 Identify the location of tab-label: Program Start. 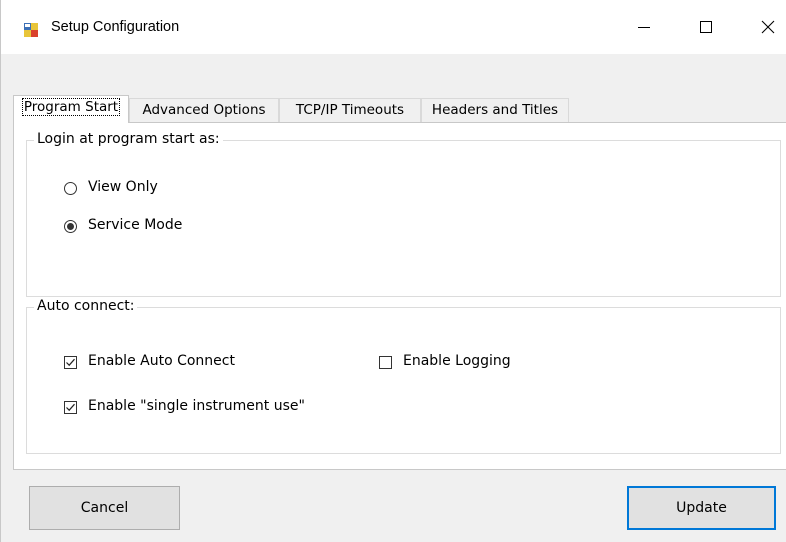
(71, 107).